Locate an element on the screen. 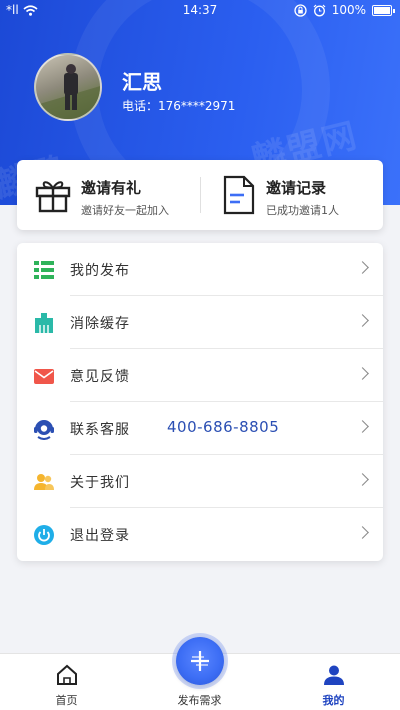 The width and height of the screenshot is (400, 710). service-phone-number: 400-686-8805 is located at coordinates (223, 427).